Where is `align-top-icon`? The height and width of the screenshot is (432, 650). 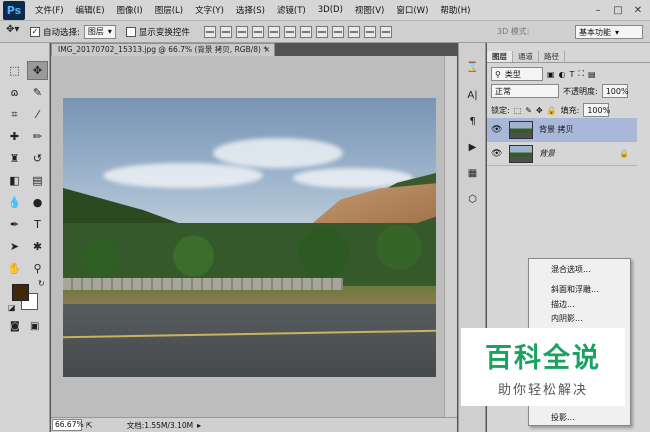 align-top-icon is located at coordinates (209, 31).